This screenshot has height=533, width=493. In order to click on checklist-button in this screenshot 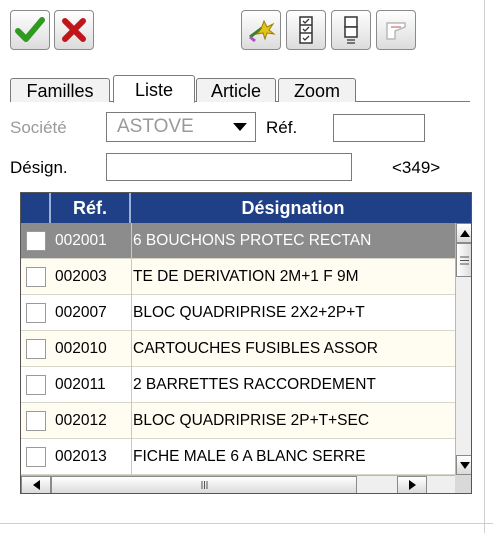, I will do `click(306, 30)`.